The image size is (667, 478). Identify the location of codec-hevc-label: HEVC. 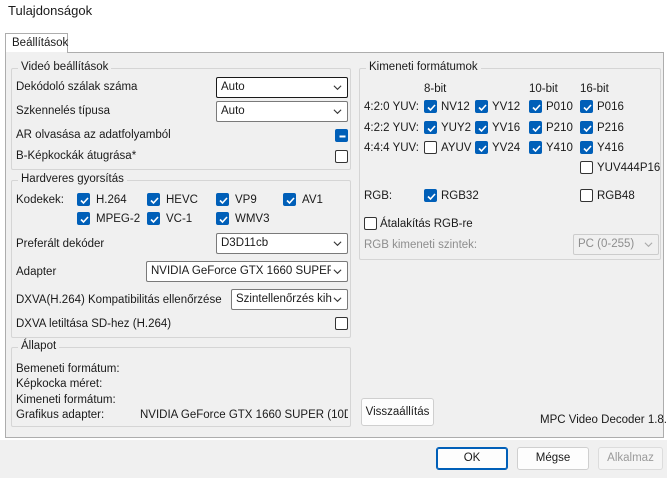
(182, 200).